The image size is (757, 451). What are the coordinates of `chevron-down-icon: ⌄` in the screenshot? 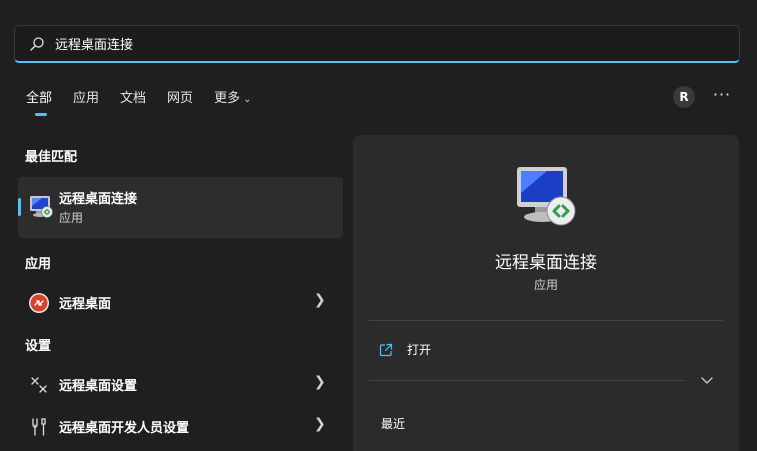 It's located at (247, 99).